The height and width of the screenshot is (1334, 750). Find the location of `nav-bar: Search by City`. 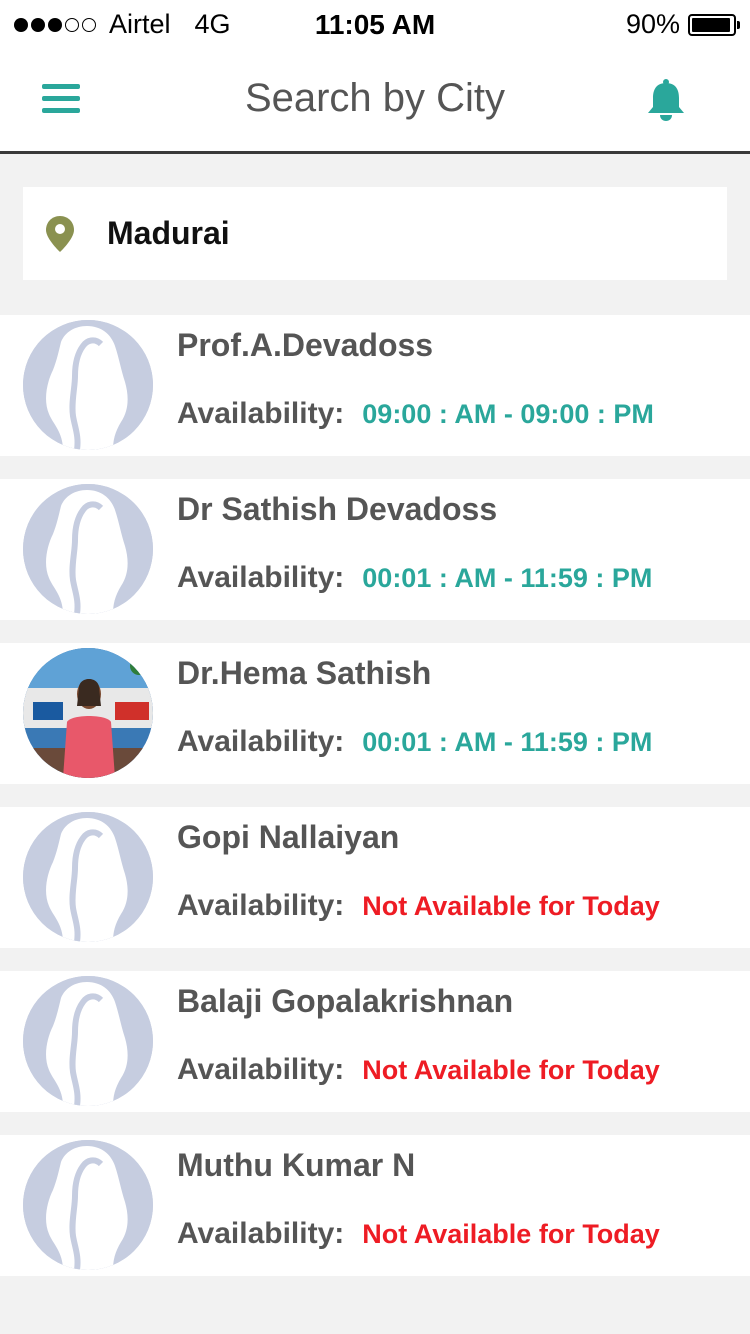

nav-bar: Search by City is located at coordinates (375, 102).